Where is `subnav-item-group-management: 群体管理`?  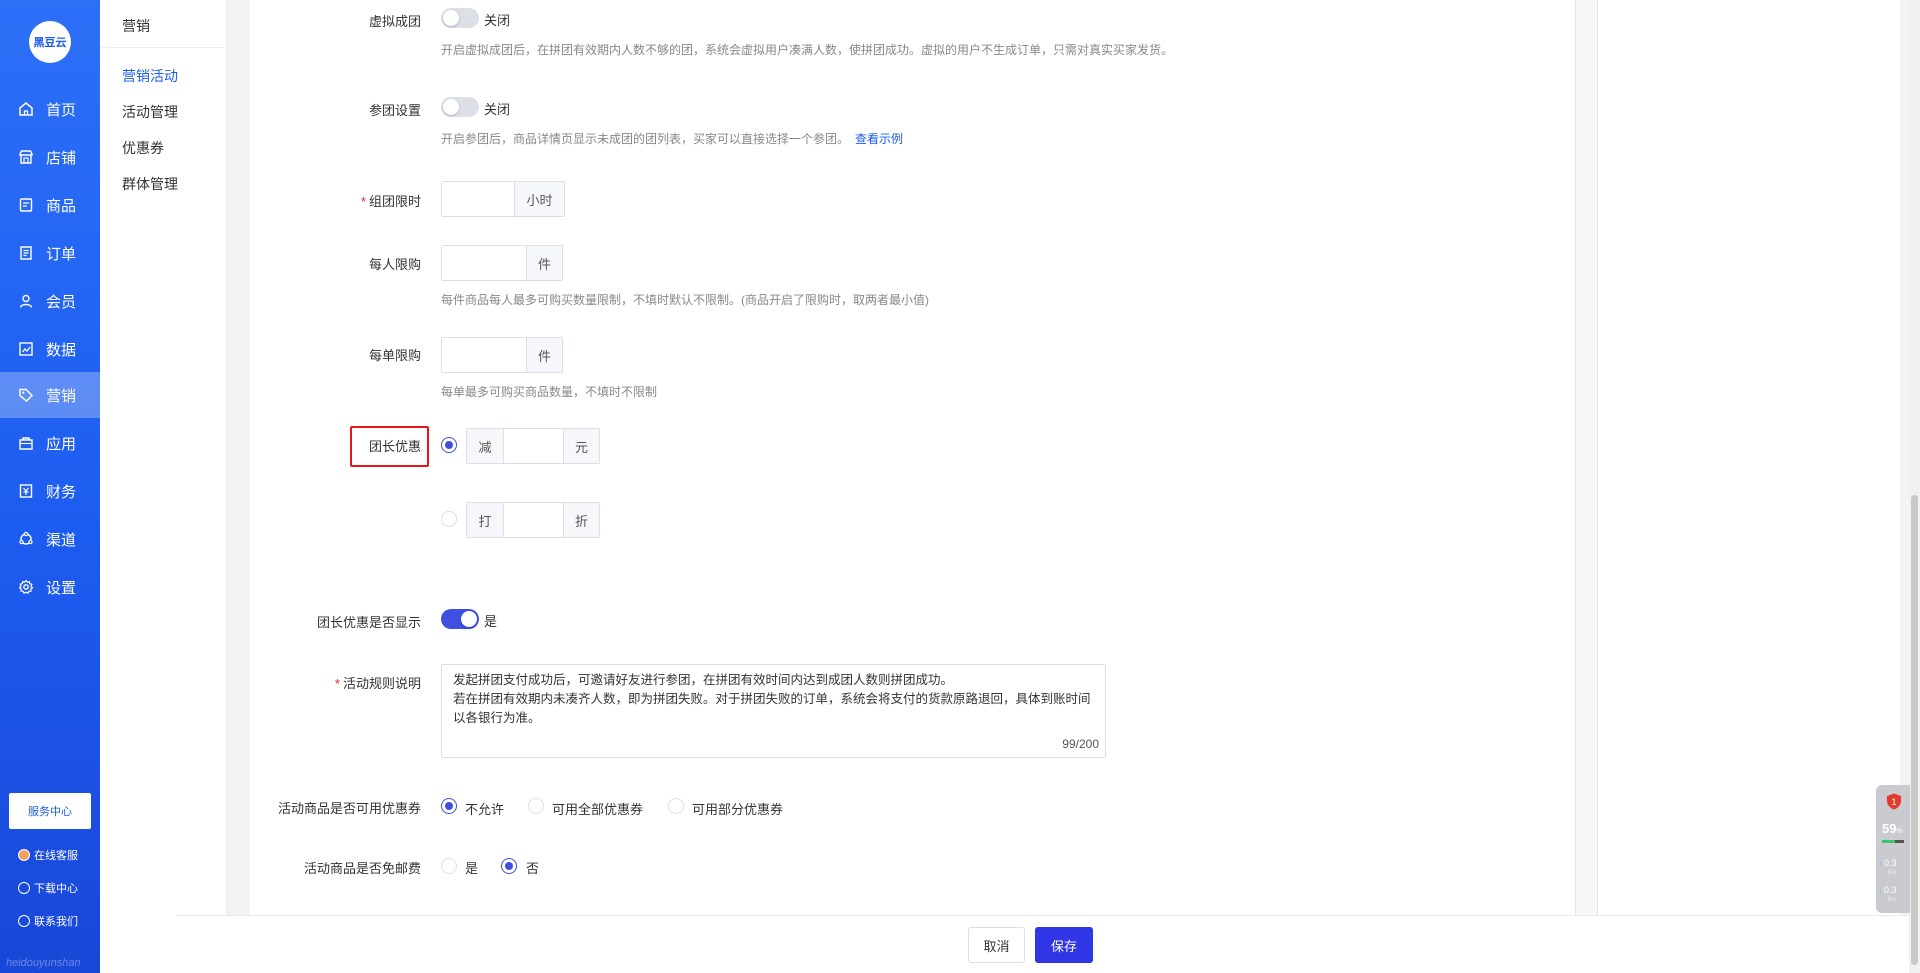 subnav-item-group-management: 群体管理 is located at coordinates (150, 184).